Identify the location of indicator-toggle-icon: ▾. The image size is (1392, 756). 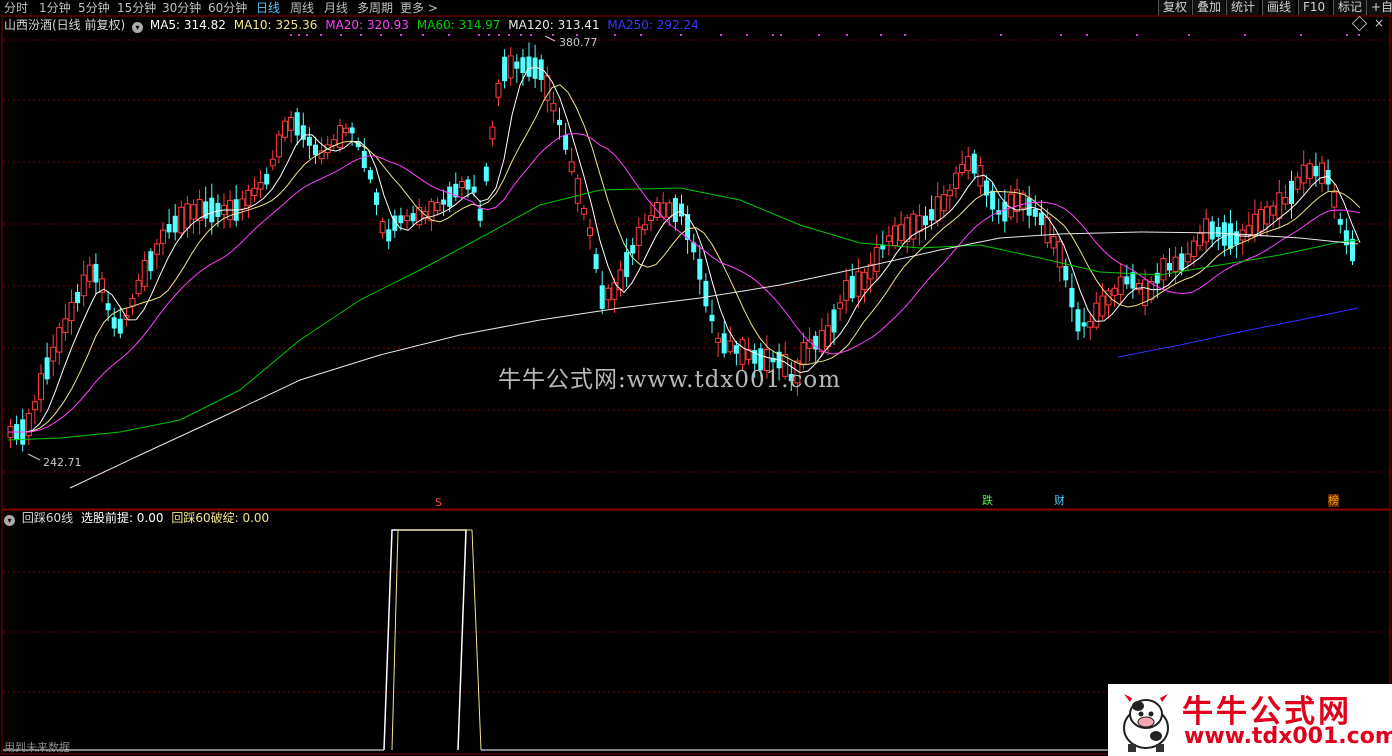
(9, 520).